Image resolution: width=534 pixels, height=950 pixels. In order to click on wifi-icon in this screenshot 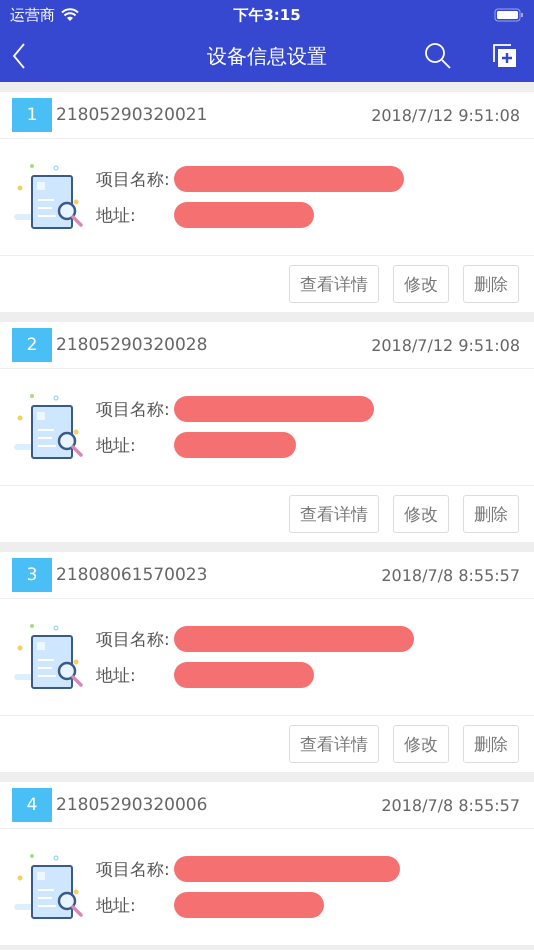, I will do `click(70, 15)`.